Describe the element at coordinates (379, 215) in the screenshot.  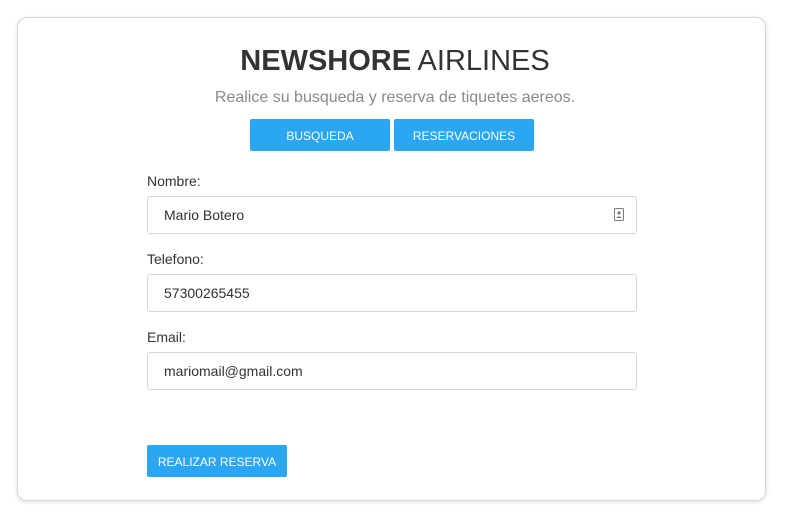
I see `nombre-input` at that location.